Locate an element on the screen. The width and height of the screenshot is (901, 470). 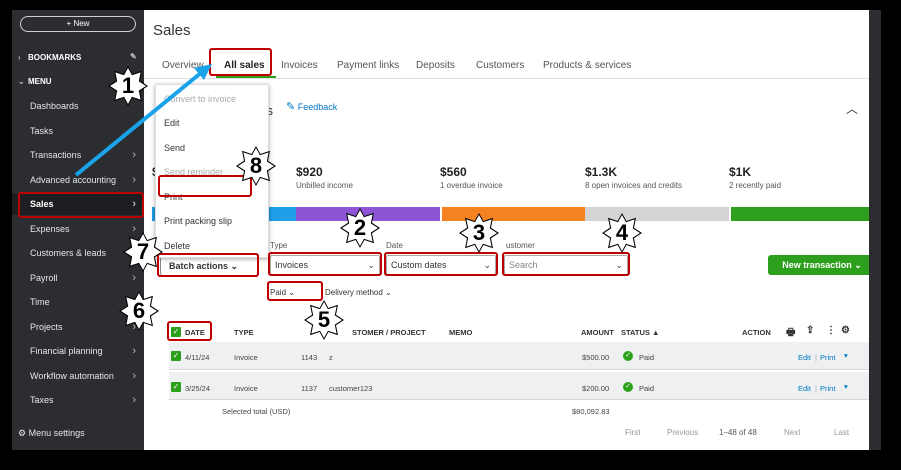
badge-5: 5 is located at coordinates (324, 320).